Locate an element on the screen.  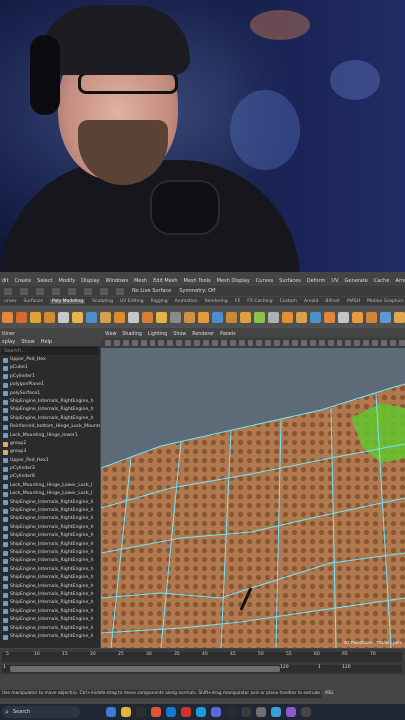
viewport-menu-view: View is located at coordinates (110, 334).